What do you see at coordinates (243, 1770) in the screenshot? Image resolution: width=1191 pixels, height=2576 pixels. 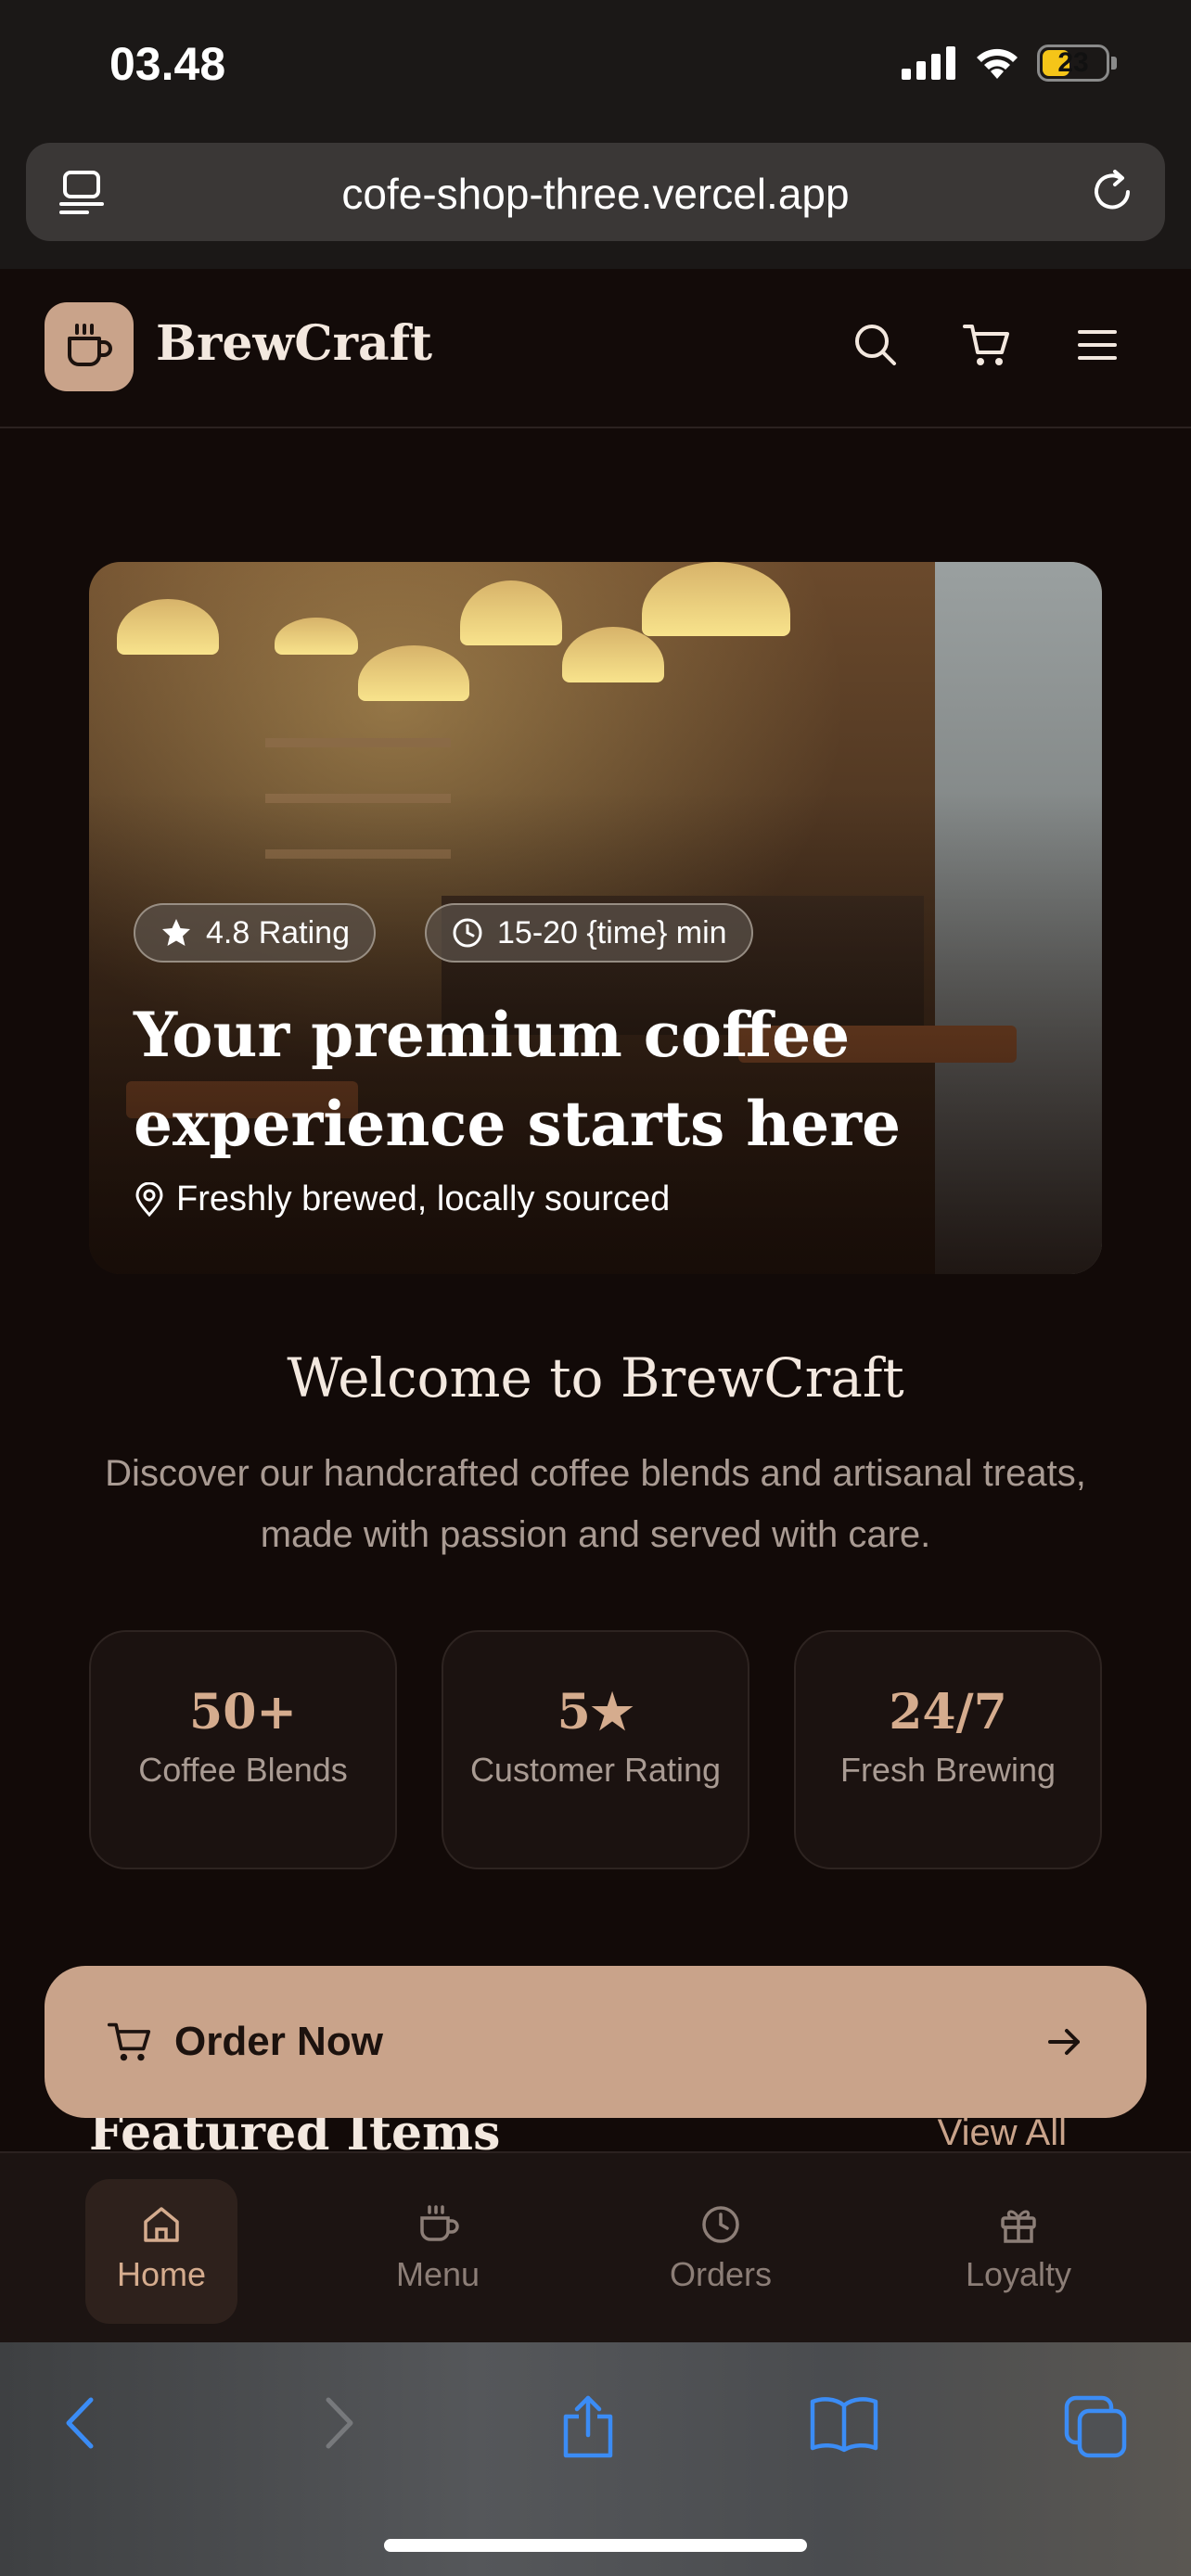 I see `stat-label: Coffee Blends` at bounding box center [243, 1770].